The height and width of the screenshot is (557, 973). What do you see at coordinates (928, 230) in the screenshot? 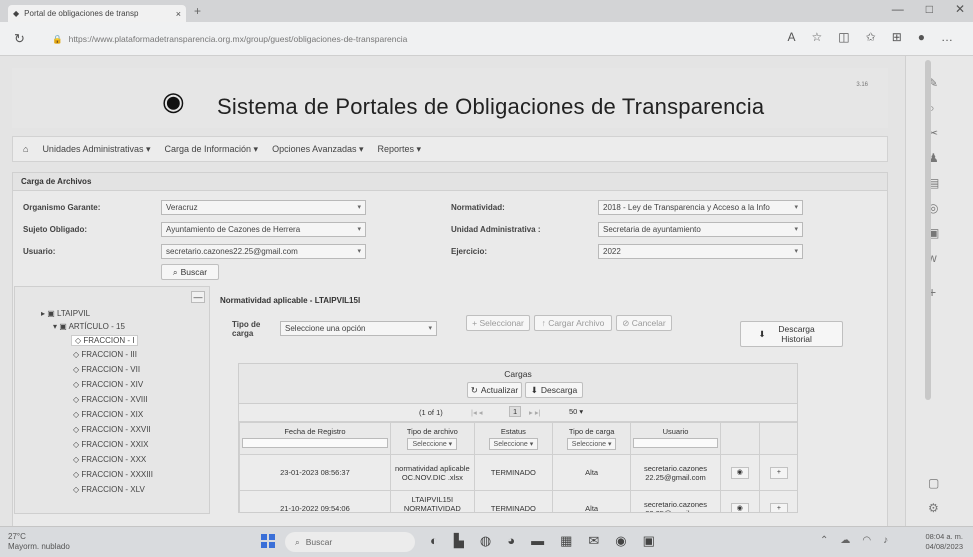
I see `page-scrollbar` at bounding box center [928, 230].